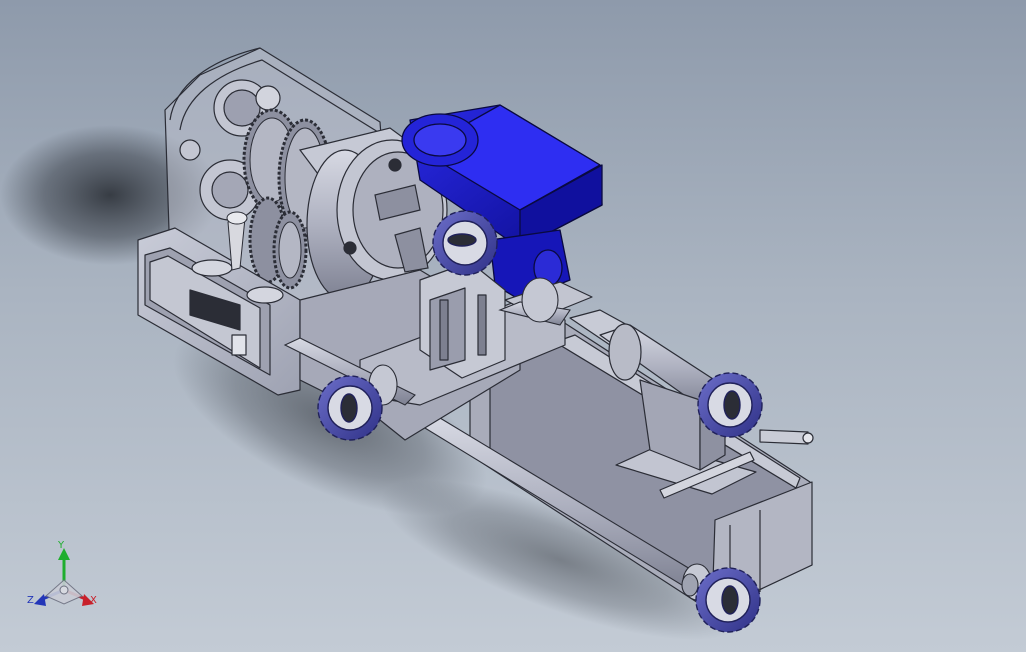 The width and height of the screenshot is (1026, 652). What do you see at coordinates (93, 600) in the screenshot?
I see `x-axis-label: X` at bounding box center [93, 600].